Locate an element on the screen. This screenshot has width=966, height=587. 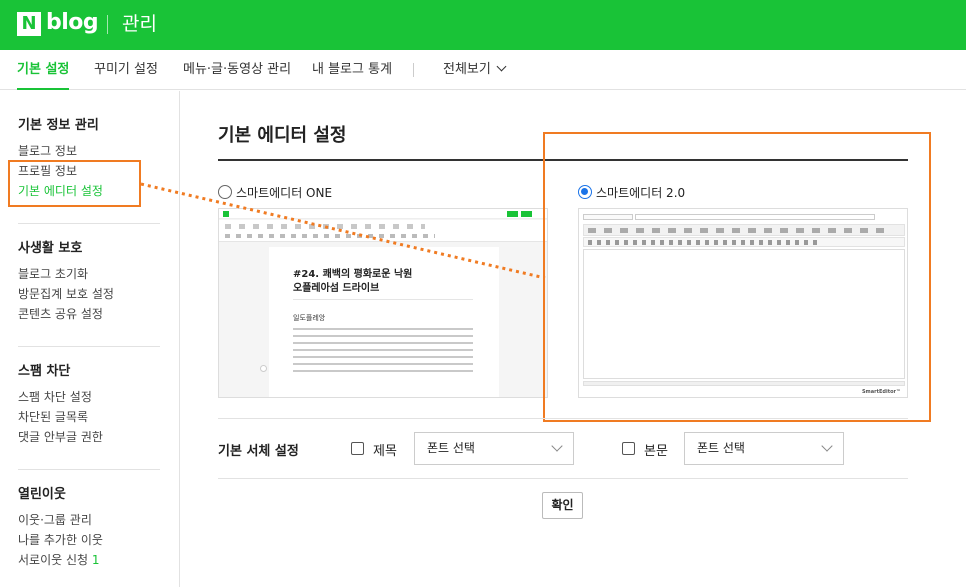
body-font-checkbox is located at coordinates (628, 448).